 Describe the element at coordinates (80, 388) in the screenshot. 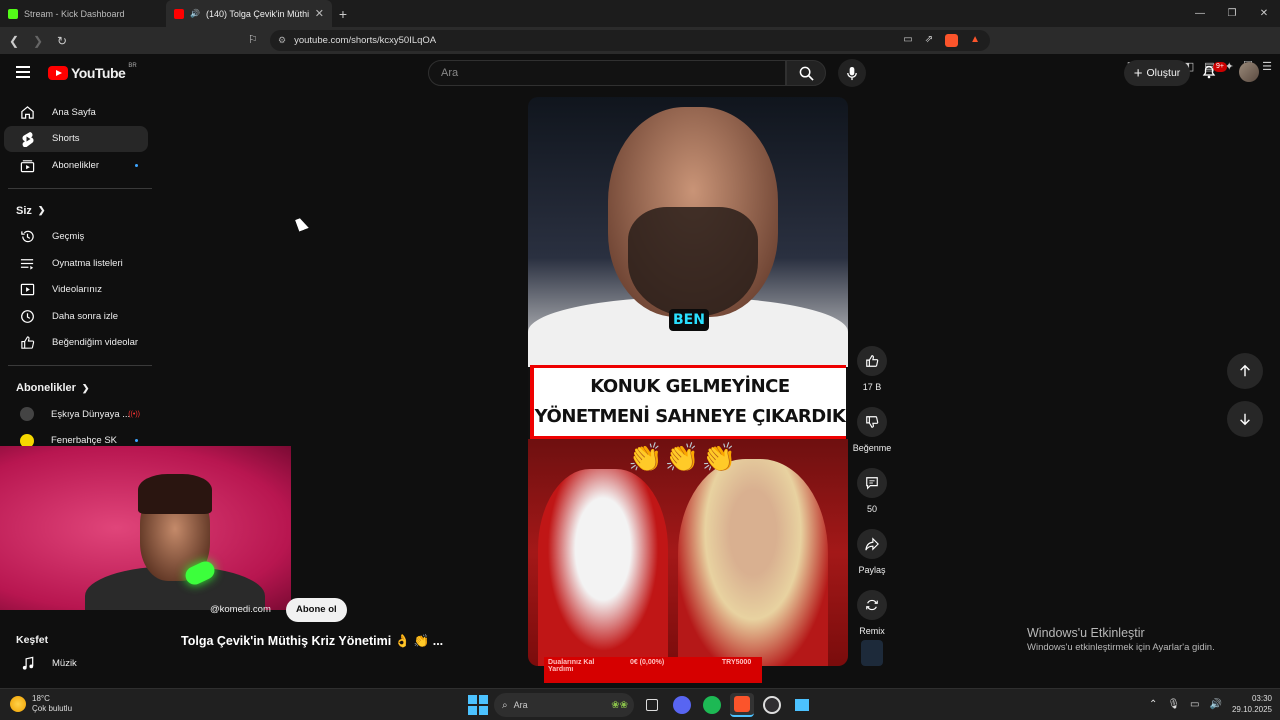

I see `sidebar-section-subscriptions: Abonelikler ❯` at that location.